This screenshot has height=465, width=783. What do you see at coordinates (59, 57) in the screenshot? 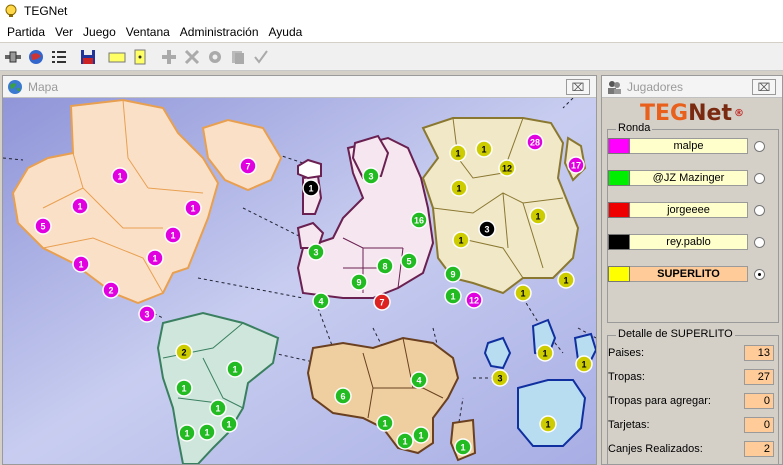
I see `list-button` at bounding box center [59, 57].